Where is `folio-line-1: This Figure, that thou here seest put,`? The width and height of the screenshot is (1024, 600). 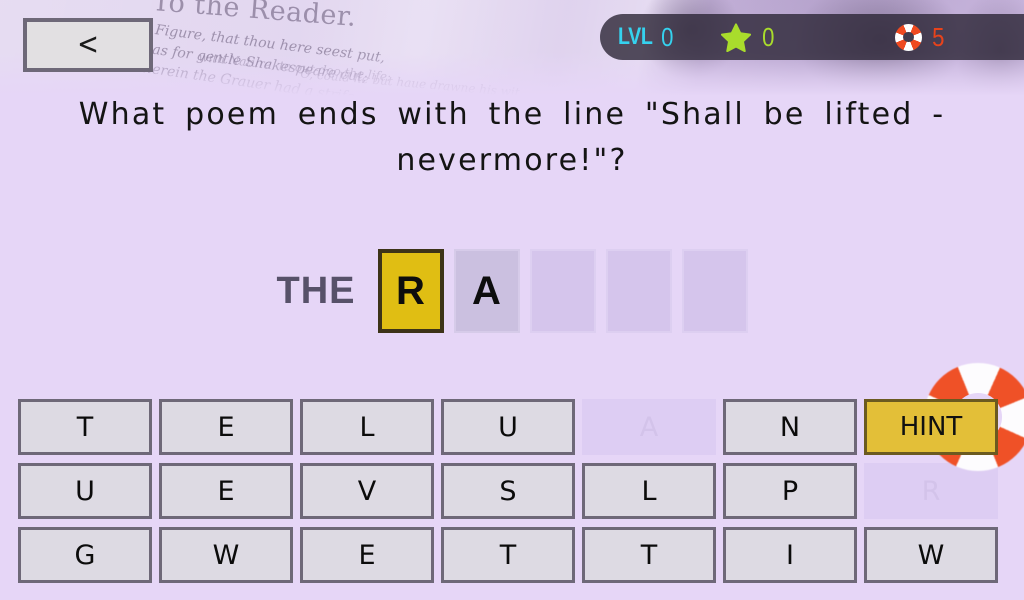
folio-line-1: This Figure, that thou here seest put, is located at coordinates (253, 42).